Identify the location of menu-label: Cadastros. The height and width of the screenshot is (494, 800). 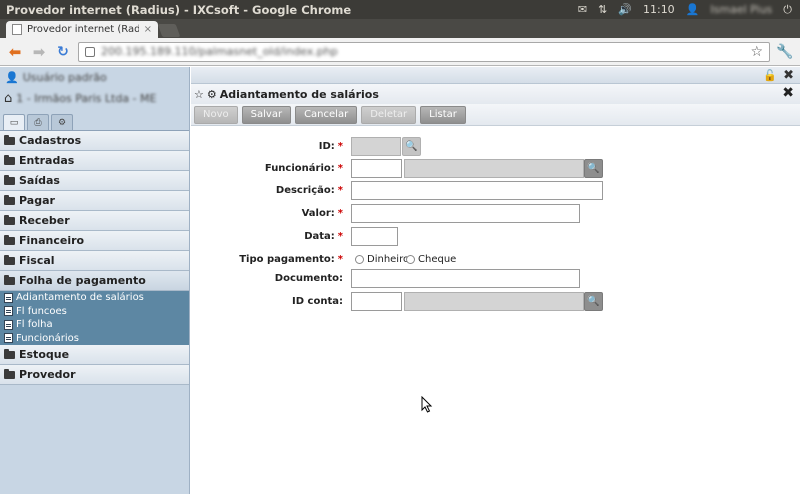
(50, 140).